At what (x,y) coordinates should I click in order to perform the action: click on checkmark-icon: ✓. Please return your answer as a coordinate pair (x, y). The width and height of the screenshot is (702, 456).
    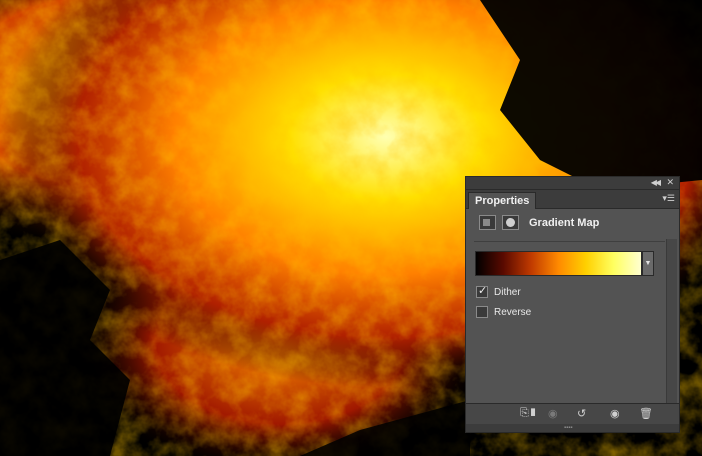
    Looking at the image, I should click on (483, 291).